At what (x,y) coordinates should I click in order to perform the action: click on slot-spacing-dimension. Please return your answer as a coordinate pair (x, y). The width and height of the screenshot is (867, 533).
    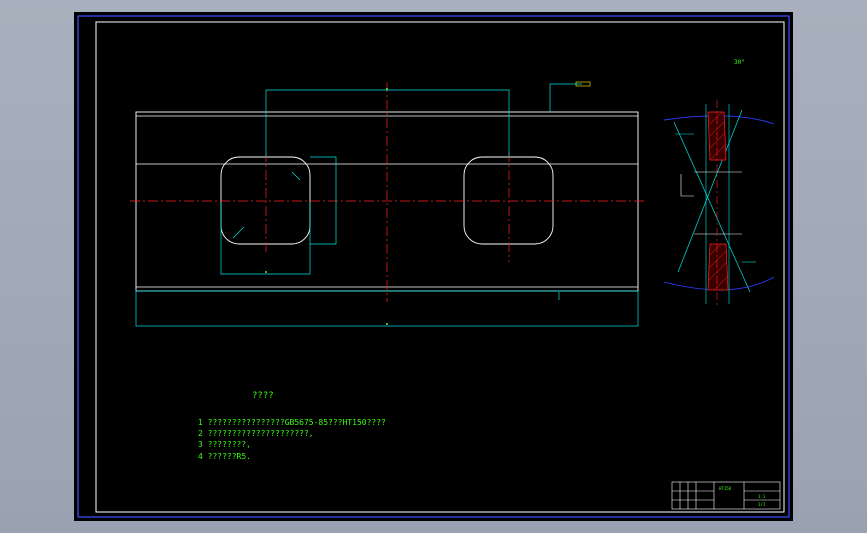
    Looking at the image, I should click on (387, 123).